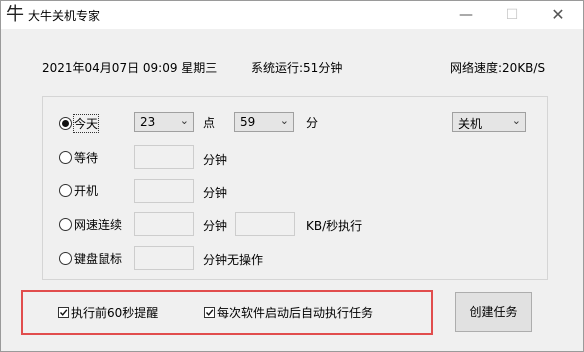 The width and height of the screenshot is (584, 352). I want to click on idle-unit-label: 分钟无操作, so click(233, 260).